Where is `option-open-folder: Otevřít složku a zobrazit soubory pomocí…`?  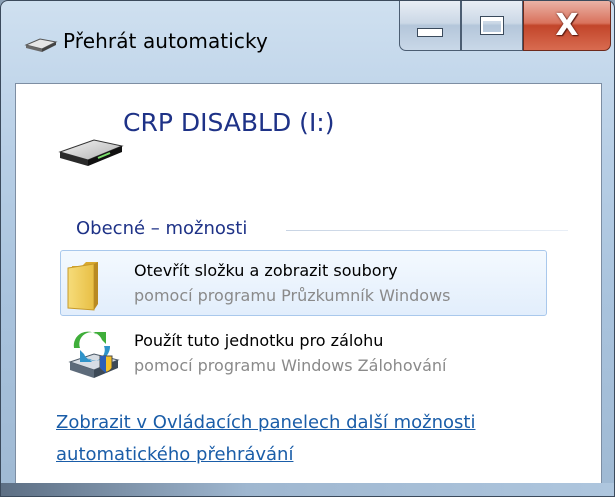 option-open-folder: Otevřít složku a zobrazit soubory pomocí… is located at coordinates (303, 283).